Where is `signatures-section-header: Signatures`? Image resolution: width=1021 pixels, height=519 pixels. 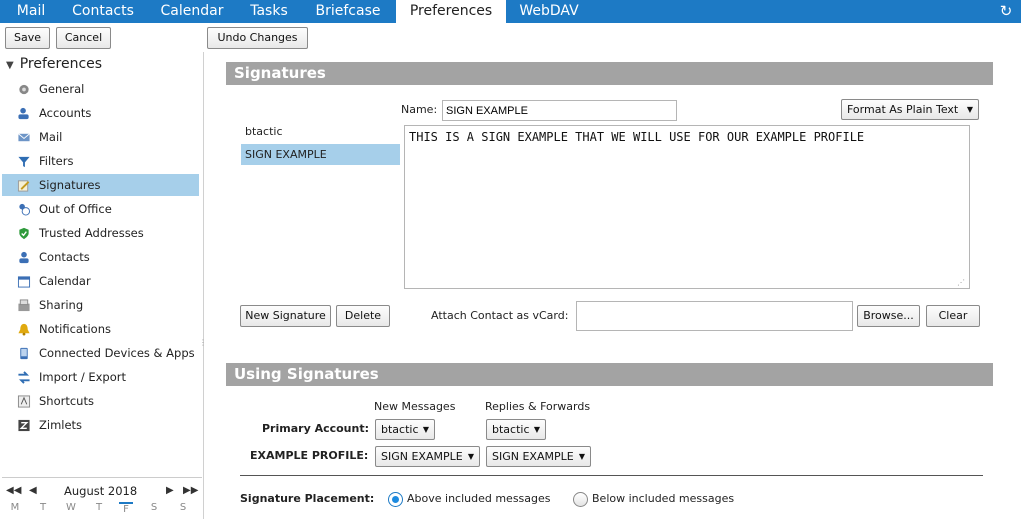 signatures-section-header: Signatures is located at coordinates (609, 73).